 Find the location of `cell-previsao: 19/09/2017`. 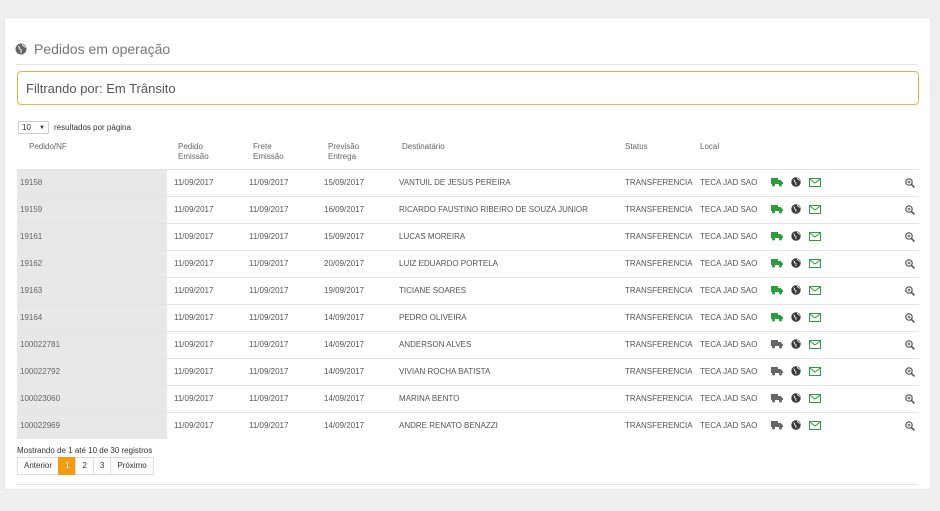

cell-previsao: 19/09/2017 is located at coordinates (344, 290).